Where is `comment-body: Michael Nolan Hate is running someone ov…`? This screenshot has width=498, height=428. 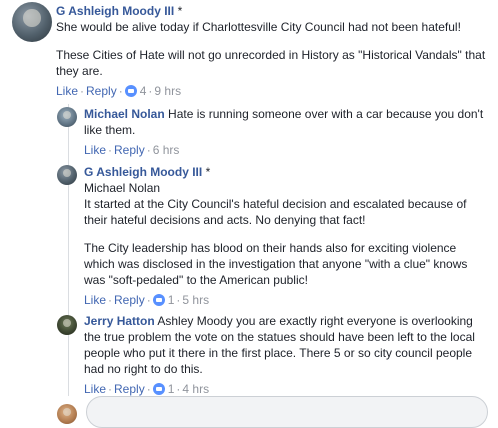
comment-body: Michael Nolan Hate is running someone ov… is located at coordinates (286, 122).